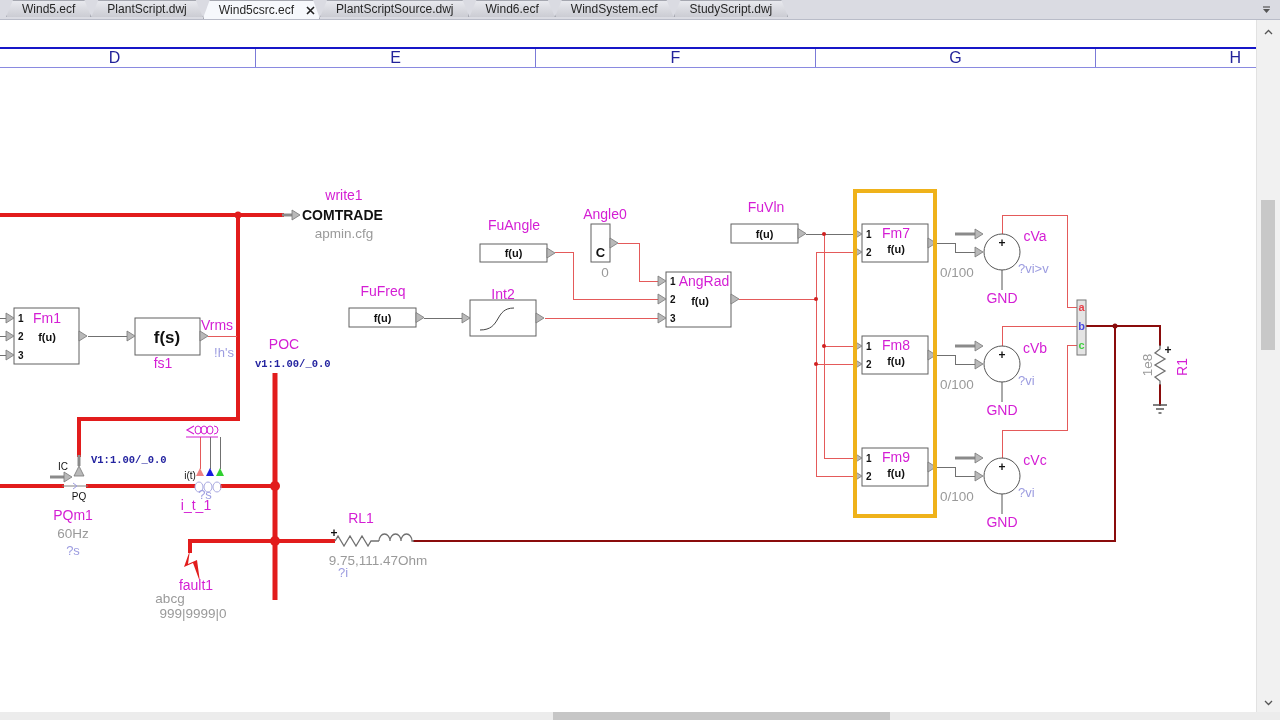 This screenshot has width=1280, height=720. I want to click on column-header: F, so click(676, 58).